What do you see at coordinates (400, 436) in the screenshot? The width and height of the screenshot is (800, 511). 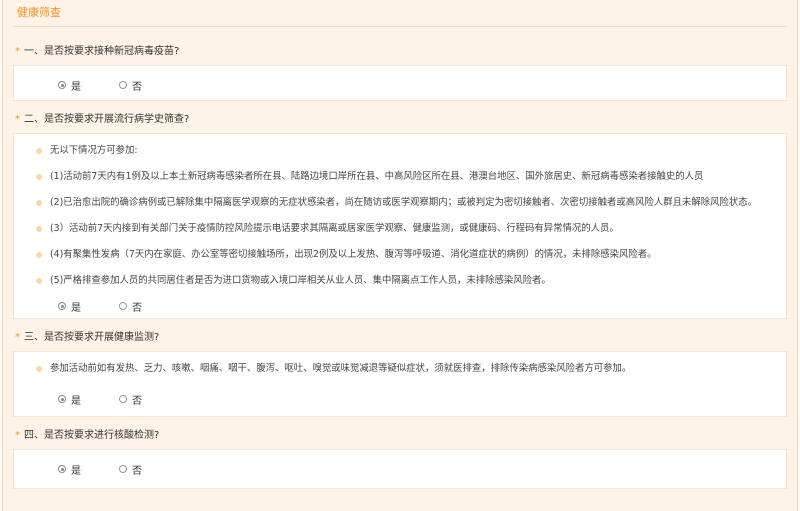 I see `question-label: * 四、是否按要求进行核酸检测?` at bounding box center [400, 436].